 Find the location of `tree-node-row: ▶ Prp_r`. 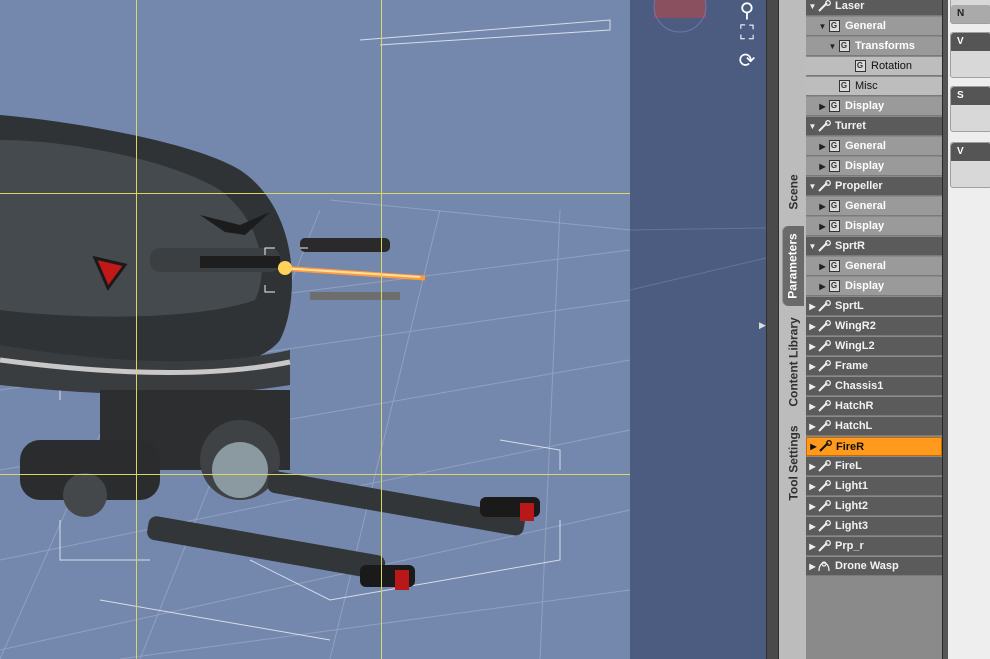

tree-node-row: ▶ Prp_r is located at coordinates (874, 546).